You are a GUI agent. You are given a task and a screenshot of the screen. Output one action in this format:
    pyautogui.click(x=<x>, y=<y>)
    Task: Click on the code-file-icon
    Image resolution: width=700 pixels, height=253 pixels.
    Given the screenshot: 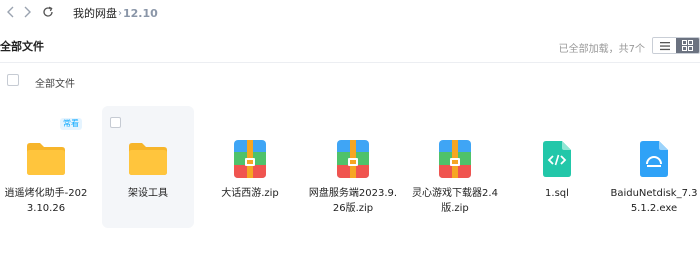 What is the action you would take?
    pyautogui.click(x=557, y=159)
    